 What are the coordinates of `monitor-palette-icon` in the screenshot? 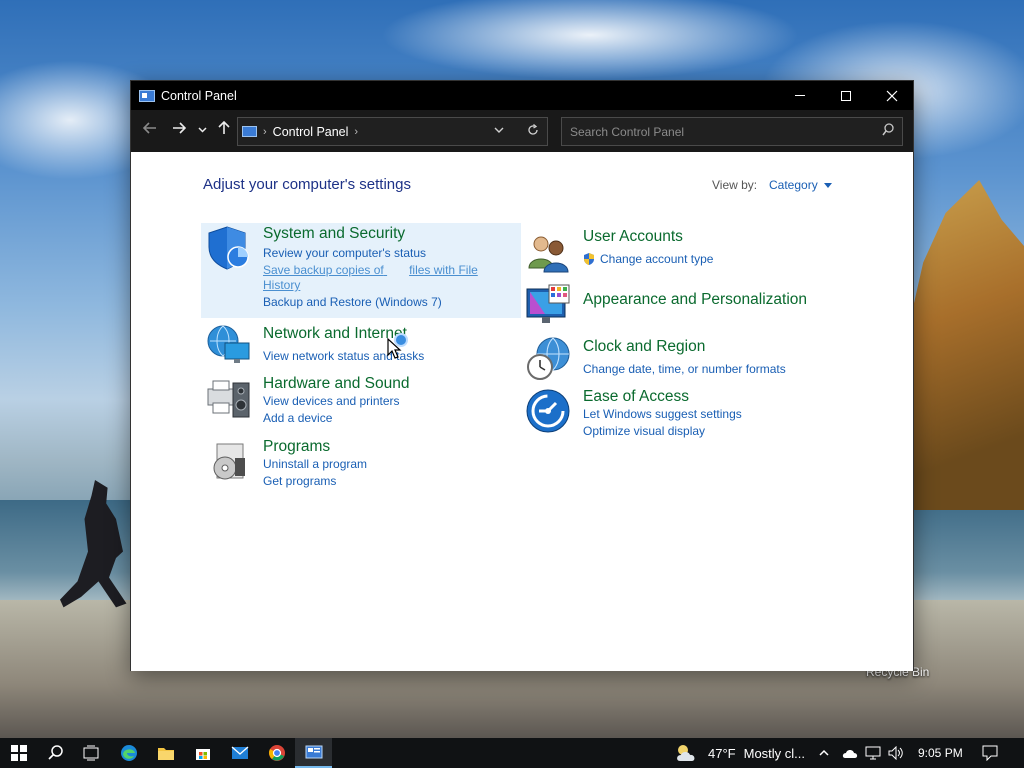 It's located at (548, 303).